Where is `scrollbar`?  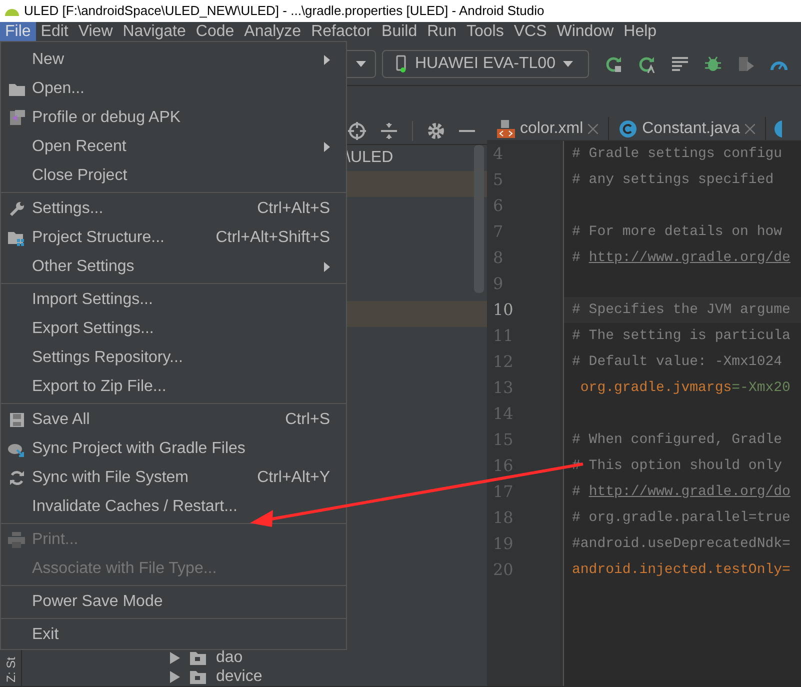
scrollbar is located at coordinates (479, 219).